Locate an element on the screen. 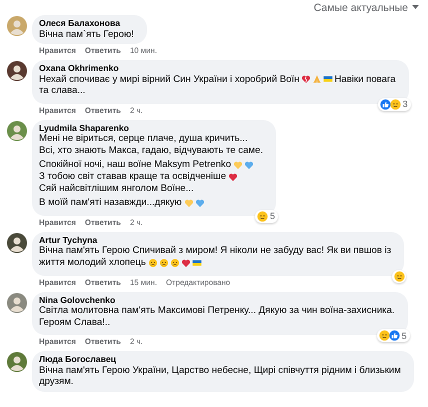 The height and width of the screenshot is (407, 428). reaction-count: 3 is located at coordinates (405, 104).